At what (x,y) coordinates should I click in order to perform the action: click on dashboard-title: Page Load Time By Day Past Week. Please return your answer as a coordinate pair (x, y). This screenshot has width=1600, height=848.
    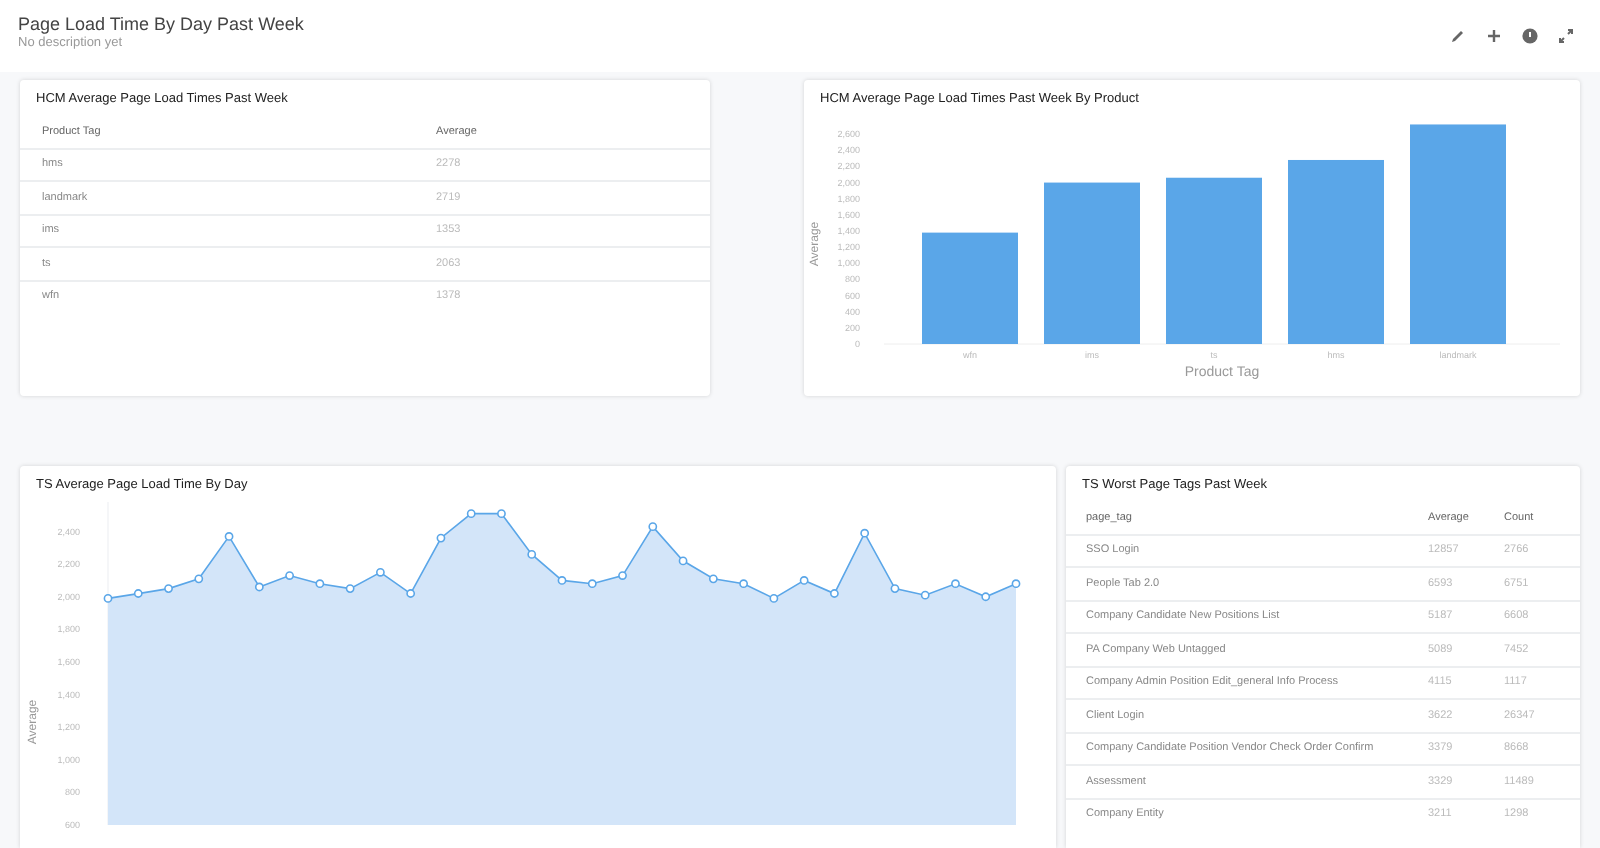
    Looking at the image, I should click on (161, 25).